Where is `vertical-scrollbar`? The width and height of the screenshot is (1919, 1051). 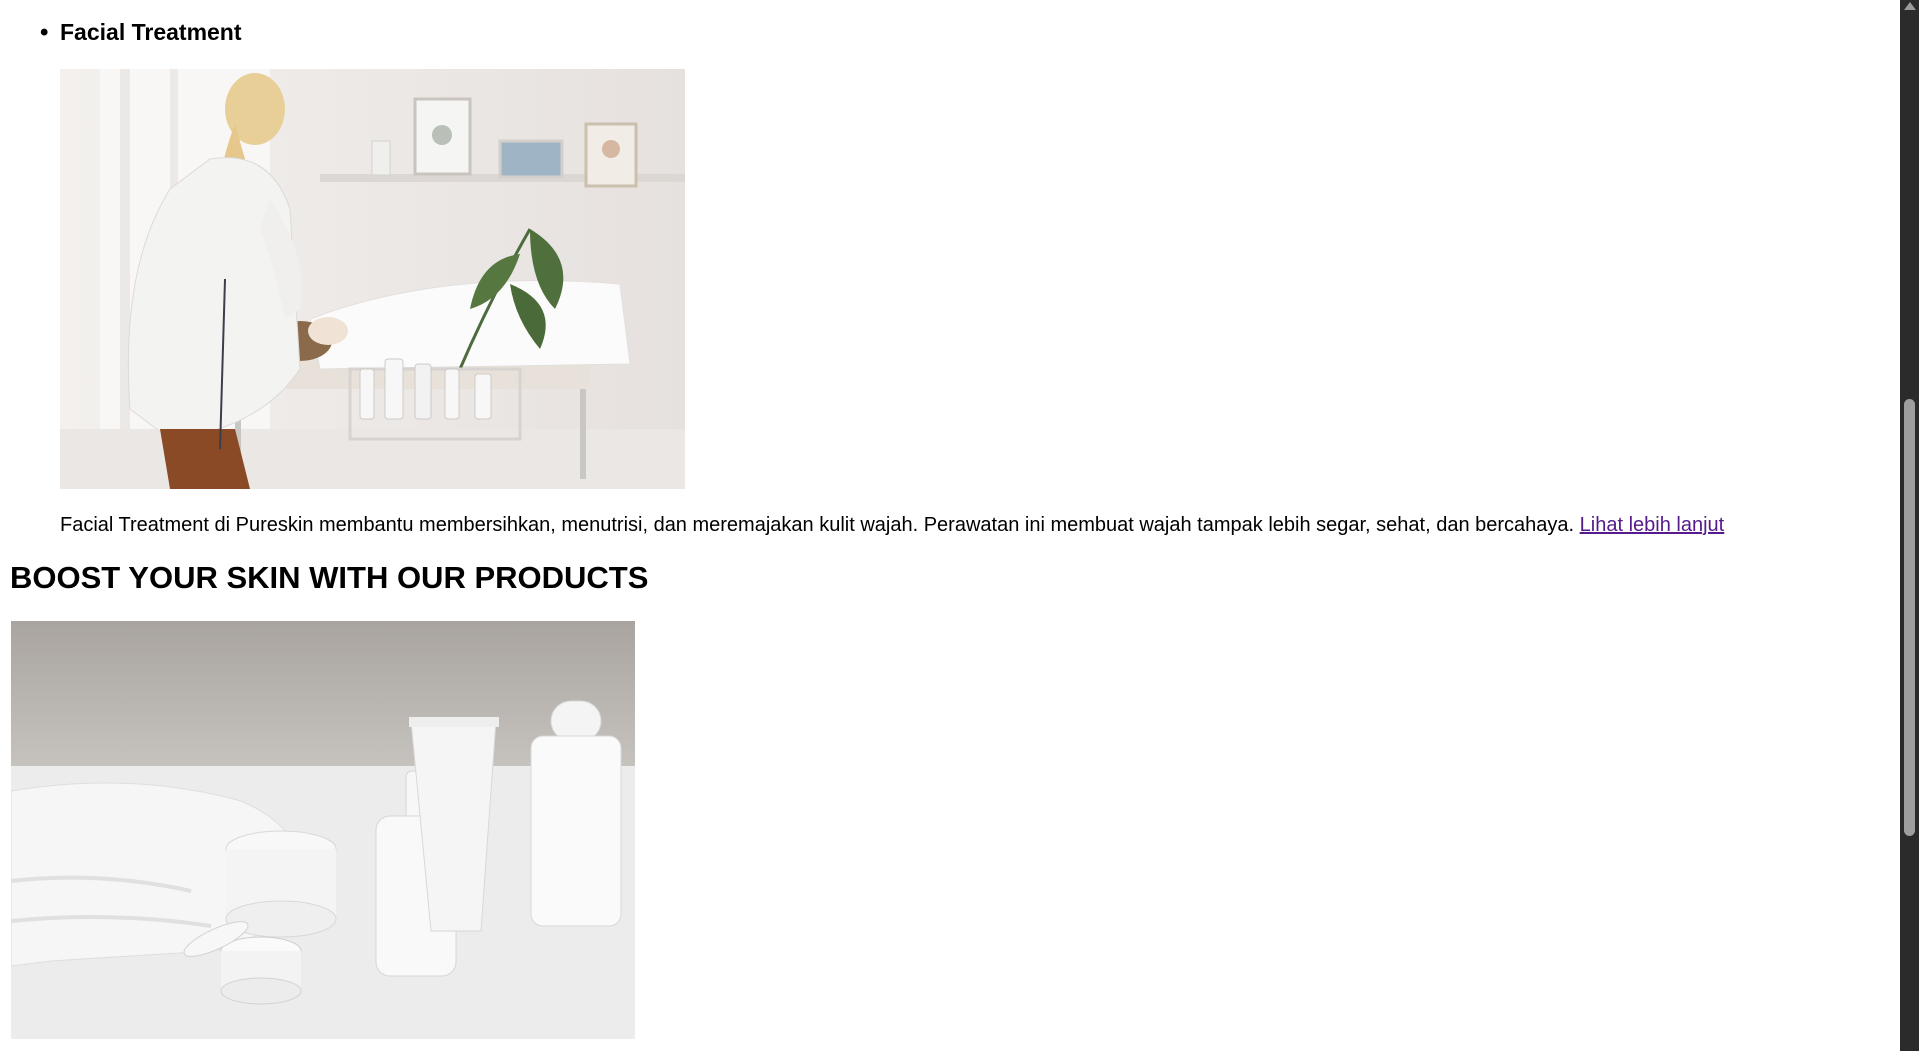 vertical-scrollbar is located at coordinates (1909, 525).